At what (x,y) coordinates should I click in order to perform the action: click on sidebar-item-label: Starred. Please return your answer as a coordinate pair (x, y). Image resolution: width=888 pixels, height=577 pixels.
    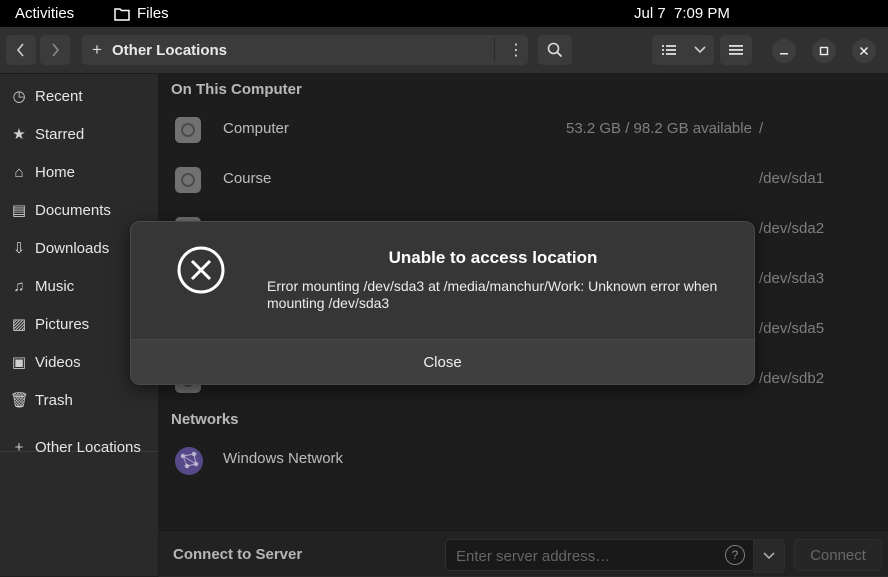
    Looking at the image, I should click on (60, 134).